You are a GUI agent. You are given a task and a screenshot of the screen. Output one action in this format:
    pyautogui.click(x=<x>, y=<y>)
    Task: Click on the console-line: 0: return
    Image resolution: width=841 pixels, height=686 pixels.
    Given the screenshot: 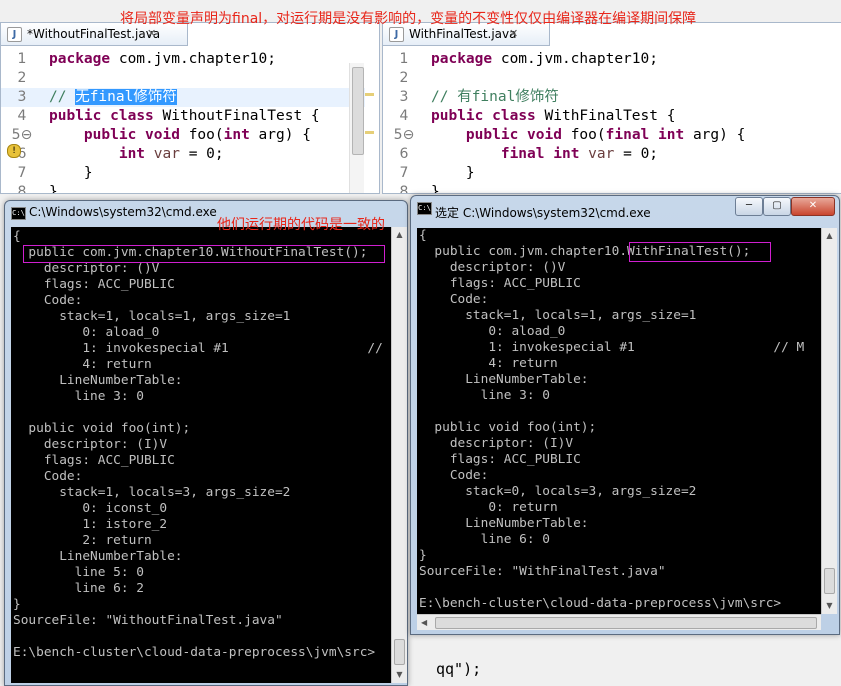 What is the action you would take?
    pyautogui.click(x=488, y=507)
    